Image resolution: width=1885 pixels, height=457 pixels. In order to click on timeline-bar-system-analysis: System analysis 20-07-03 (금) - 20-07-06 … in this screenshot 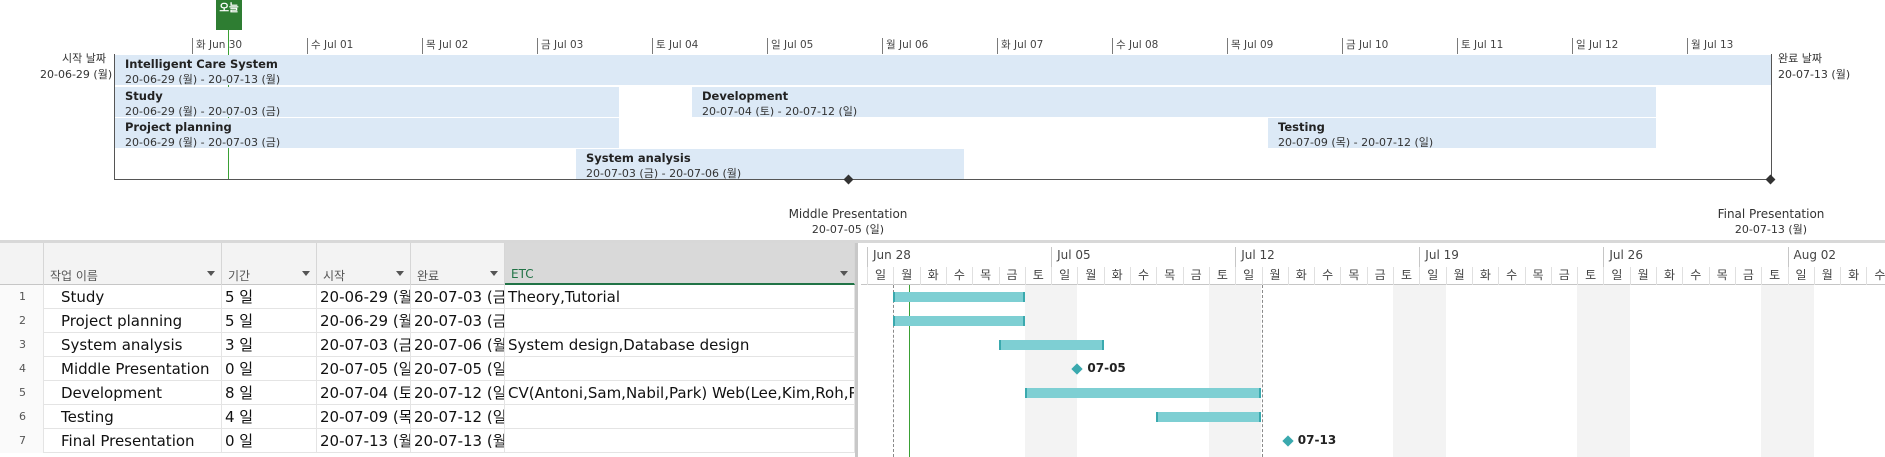, I will do `click(770, 164)`.